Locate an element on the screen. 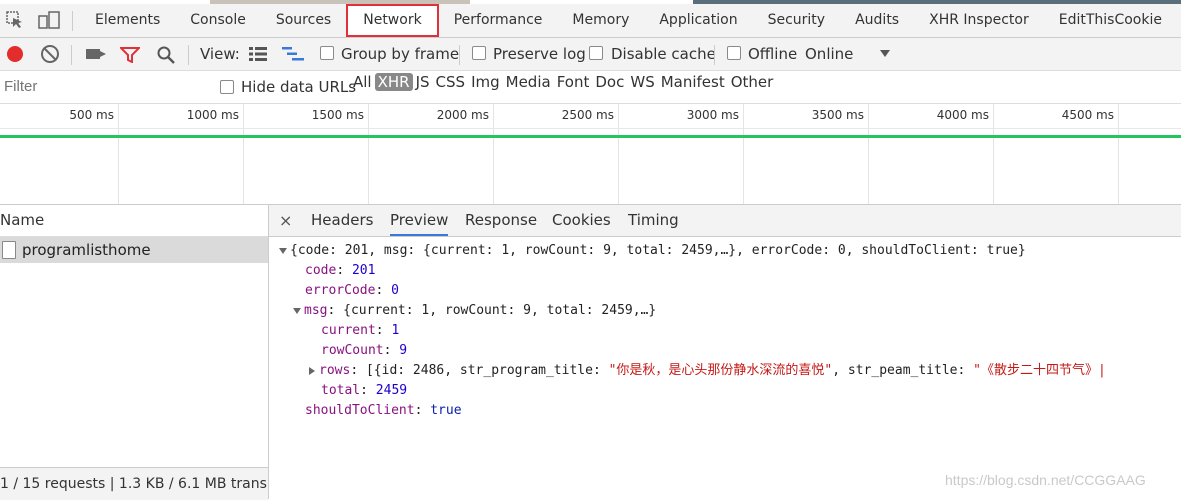  tab-timing: Timing is located at coordinates (653, 220).